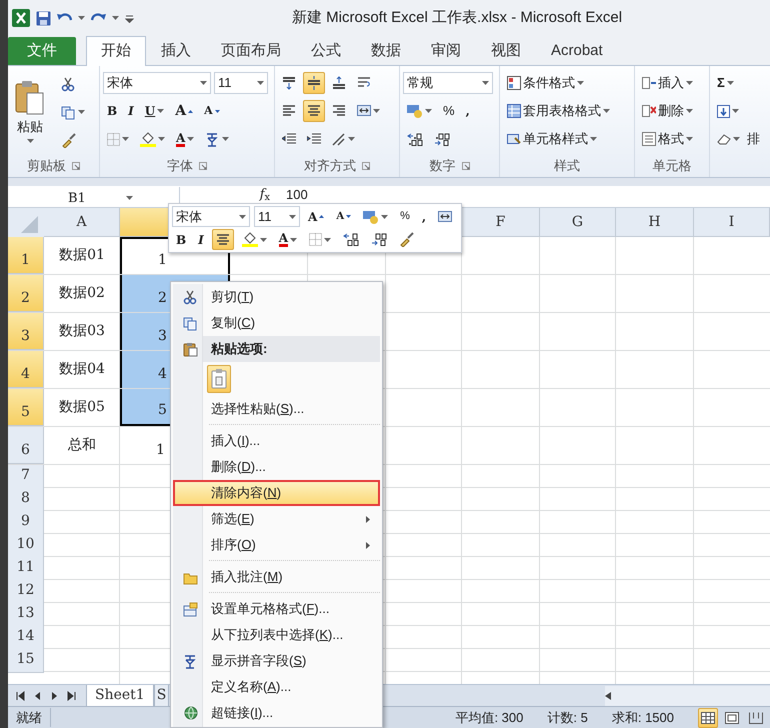  Describe the element at coordinates (567, 717) in the screenshot. I see `count-value: 计数: 5` at that location.